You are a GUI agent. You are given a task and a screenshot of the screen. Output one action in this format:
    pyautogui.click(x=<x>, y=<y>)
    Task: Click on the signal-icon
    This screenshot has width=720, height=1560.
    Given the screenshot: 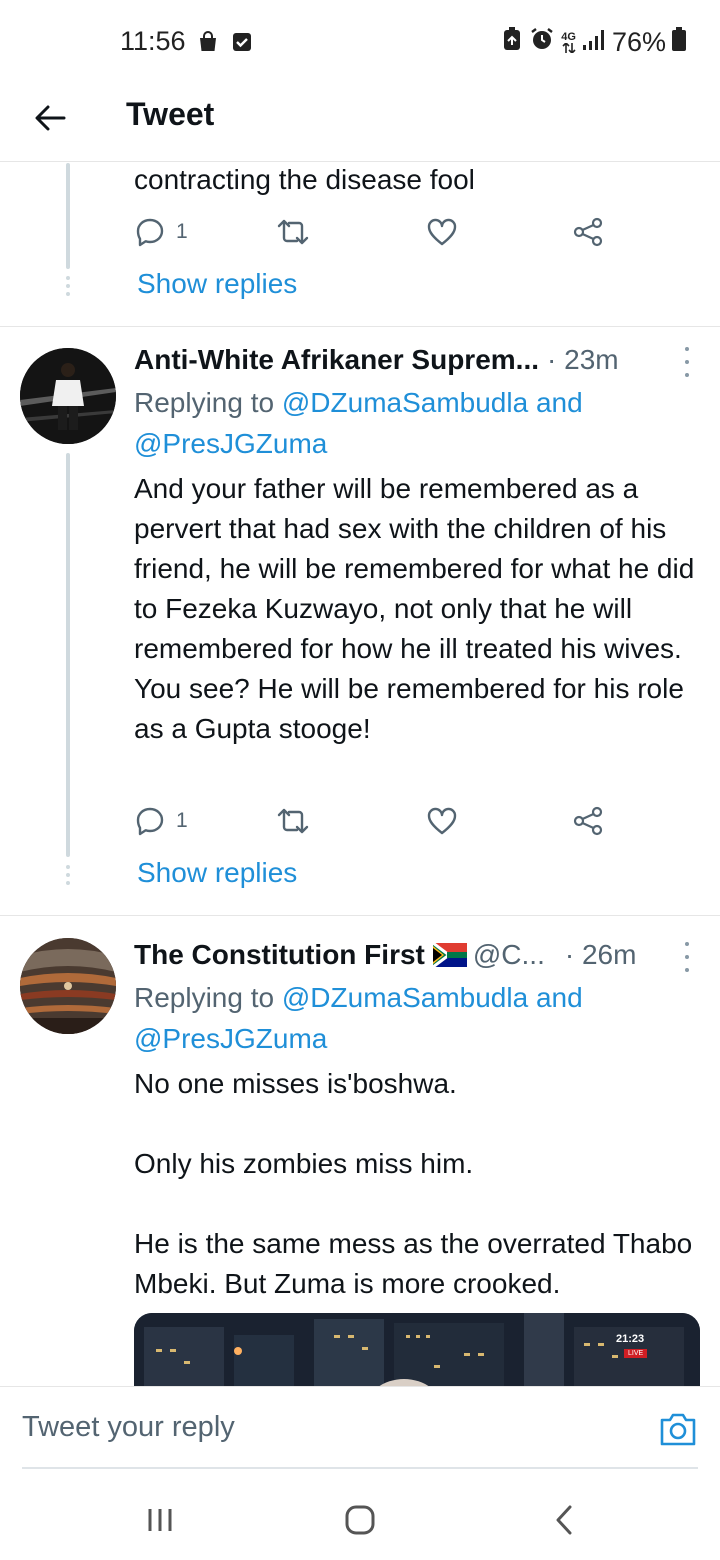 What is the action you would take?
    pyautogui.click(x=594, y=42)
    